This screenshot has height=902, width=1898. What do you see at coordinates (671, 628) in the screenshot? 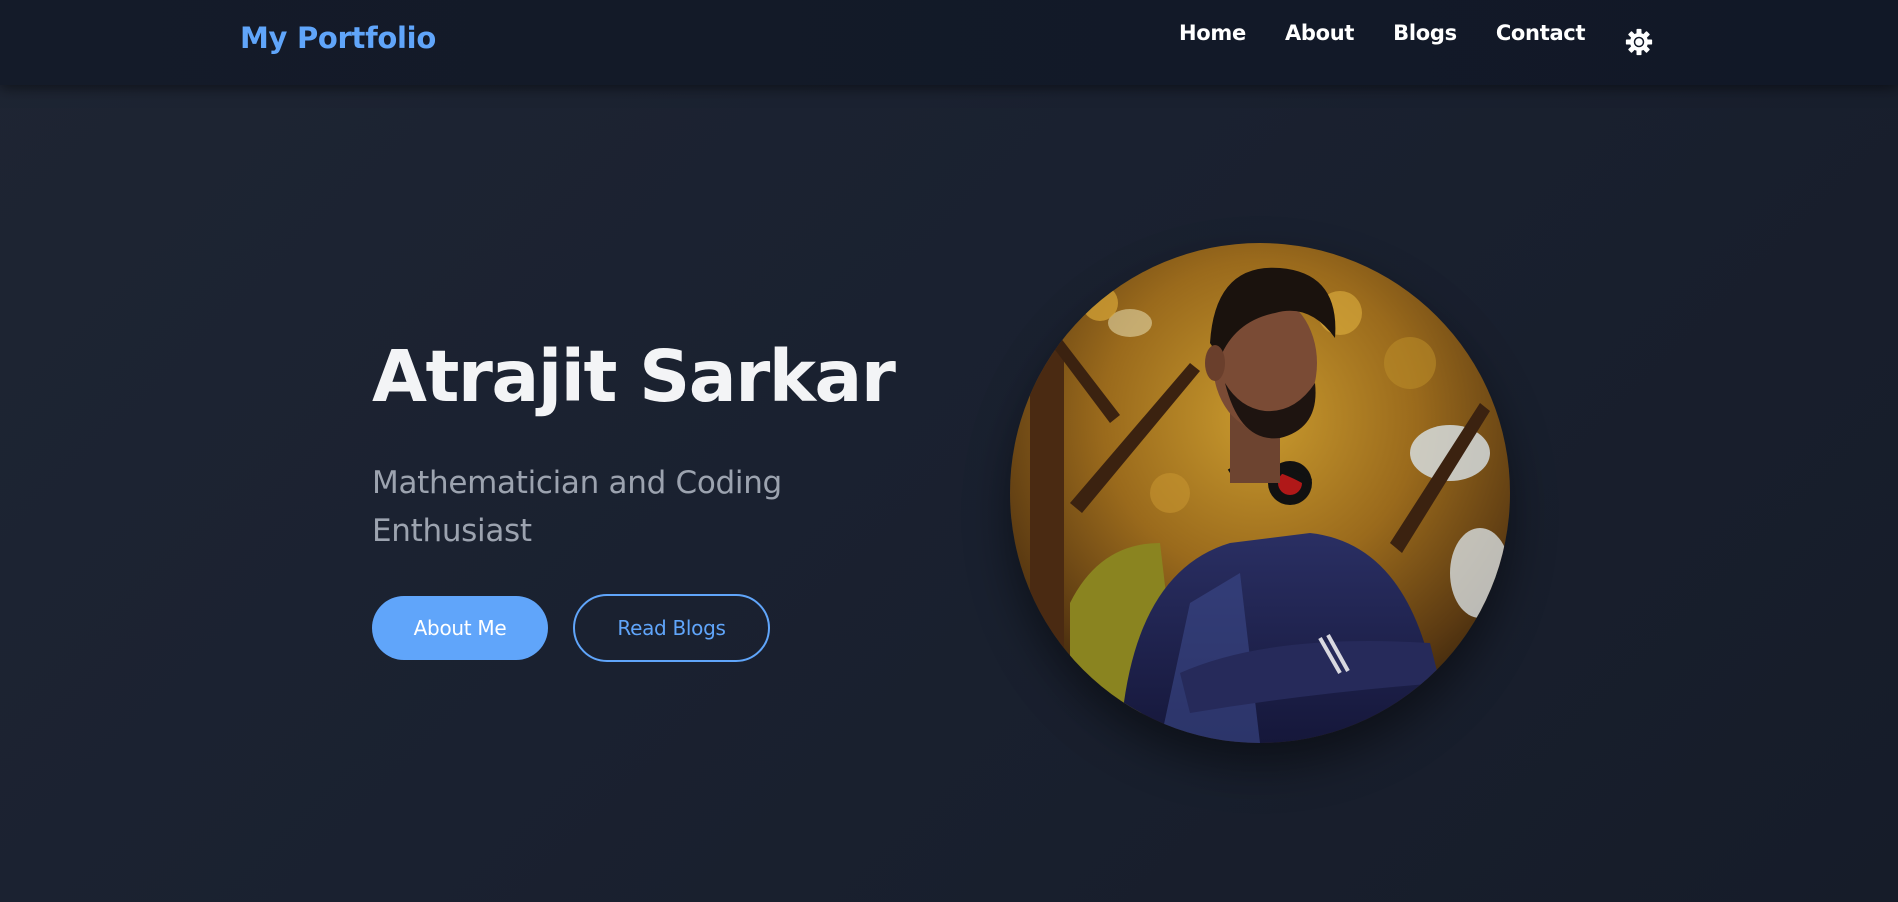
I see `read-blogs-button: Read Blogs` at bounding box center [671, 628].